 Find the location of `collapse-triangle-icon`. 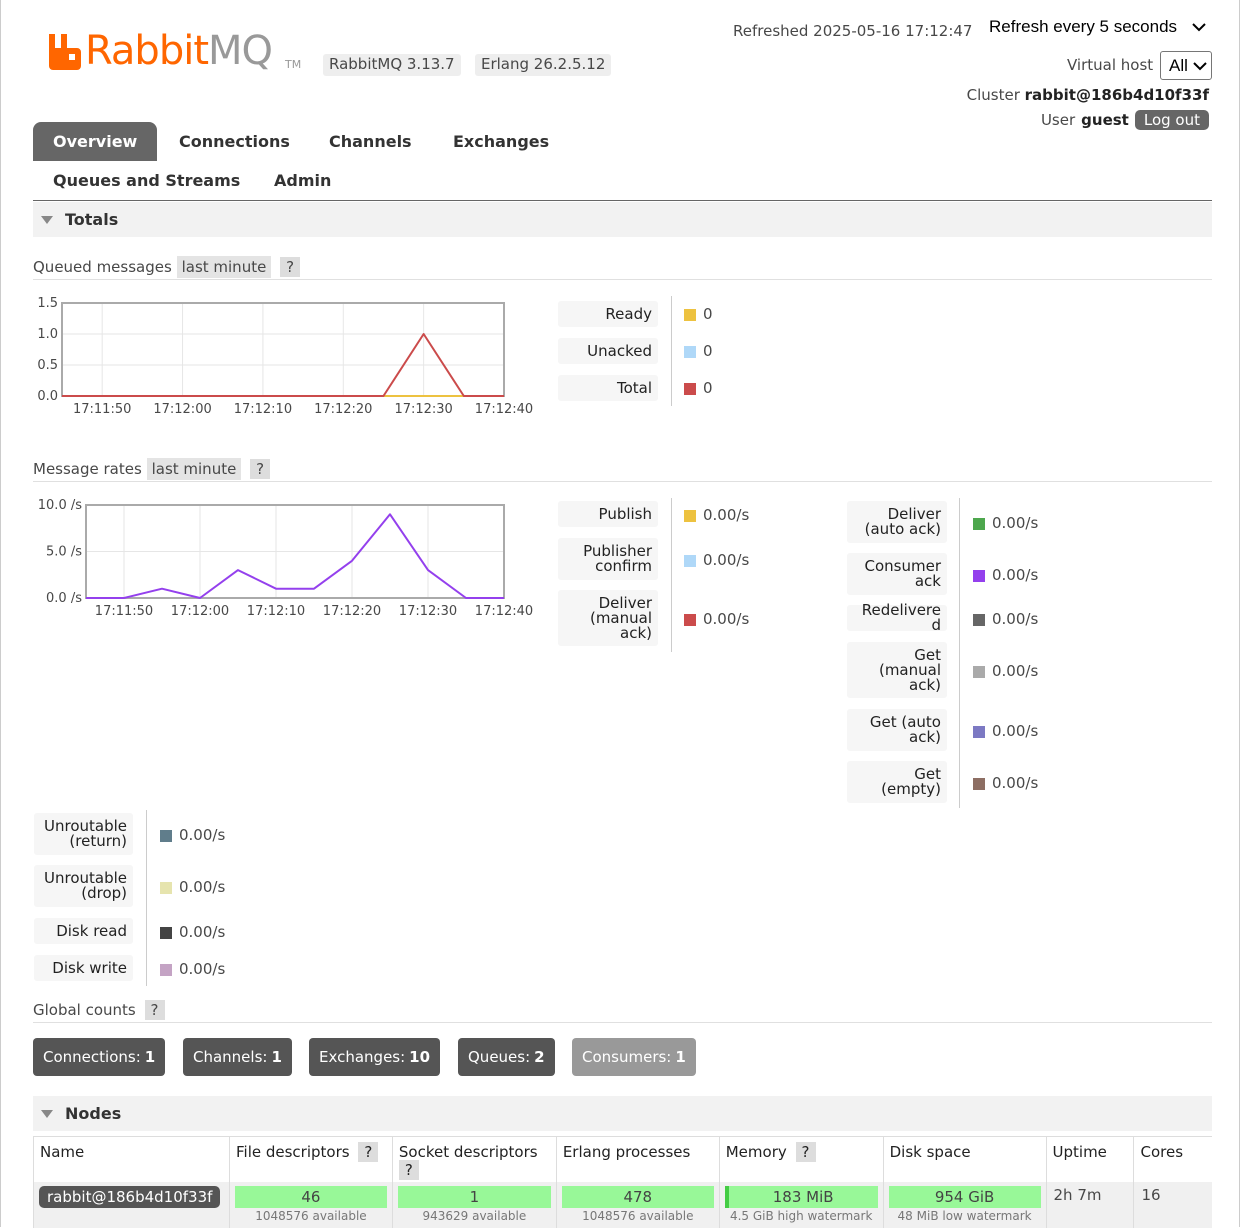

collapse-triangle-icon is located at coordinates (47, 1114).